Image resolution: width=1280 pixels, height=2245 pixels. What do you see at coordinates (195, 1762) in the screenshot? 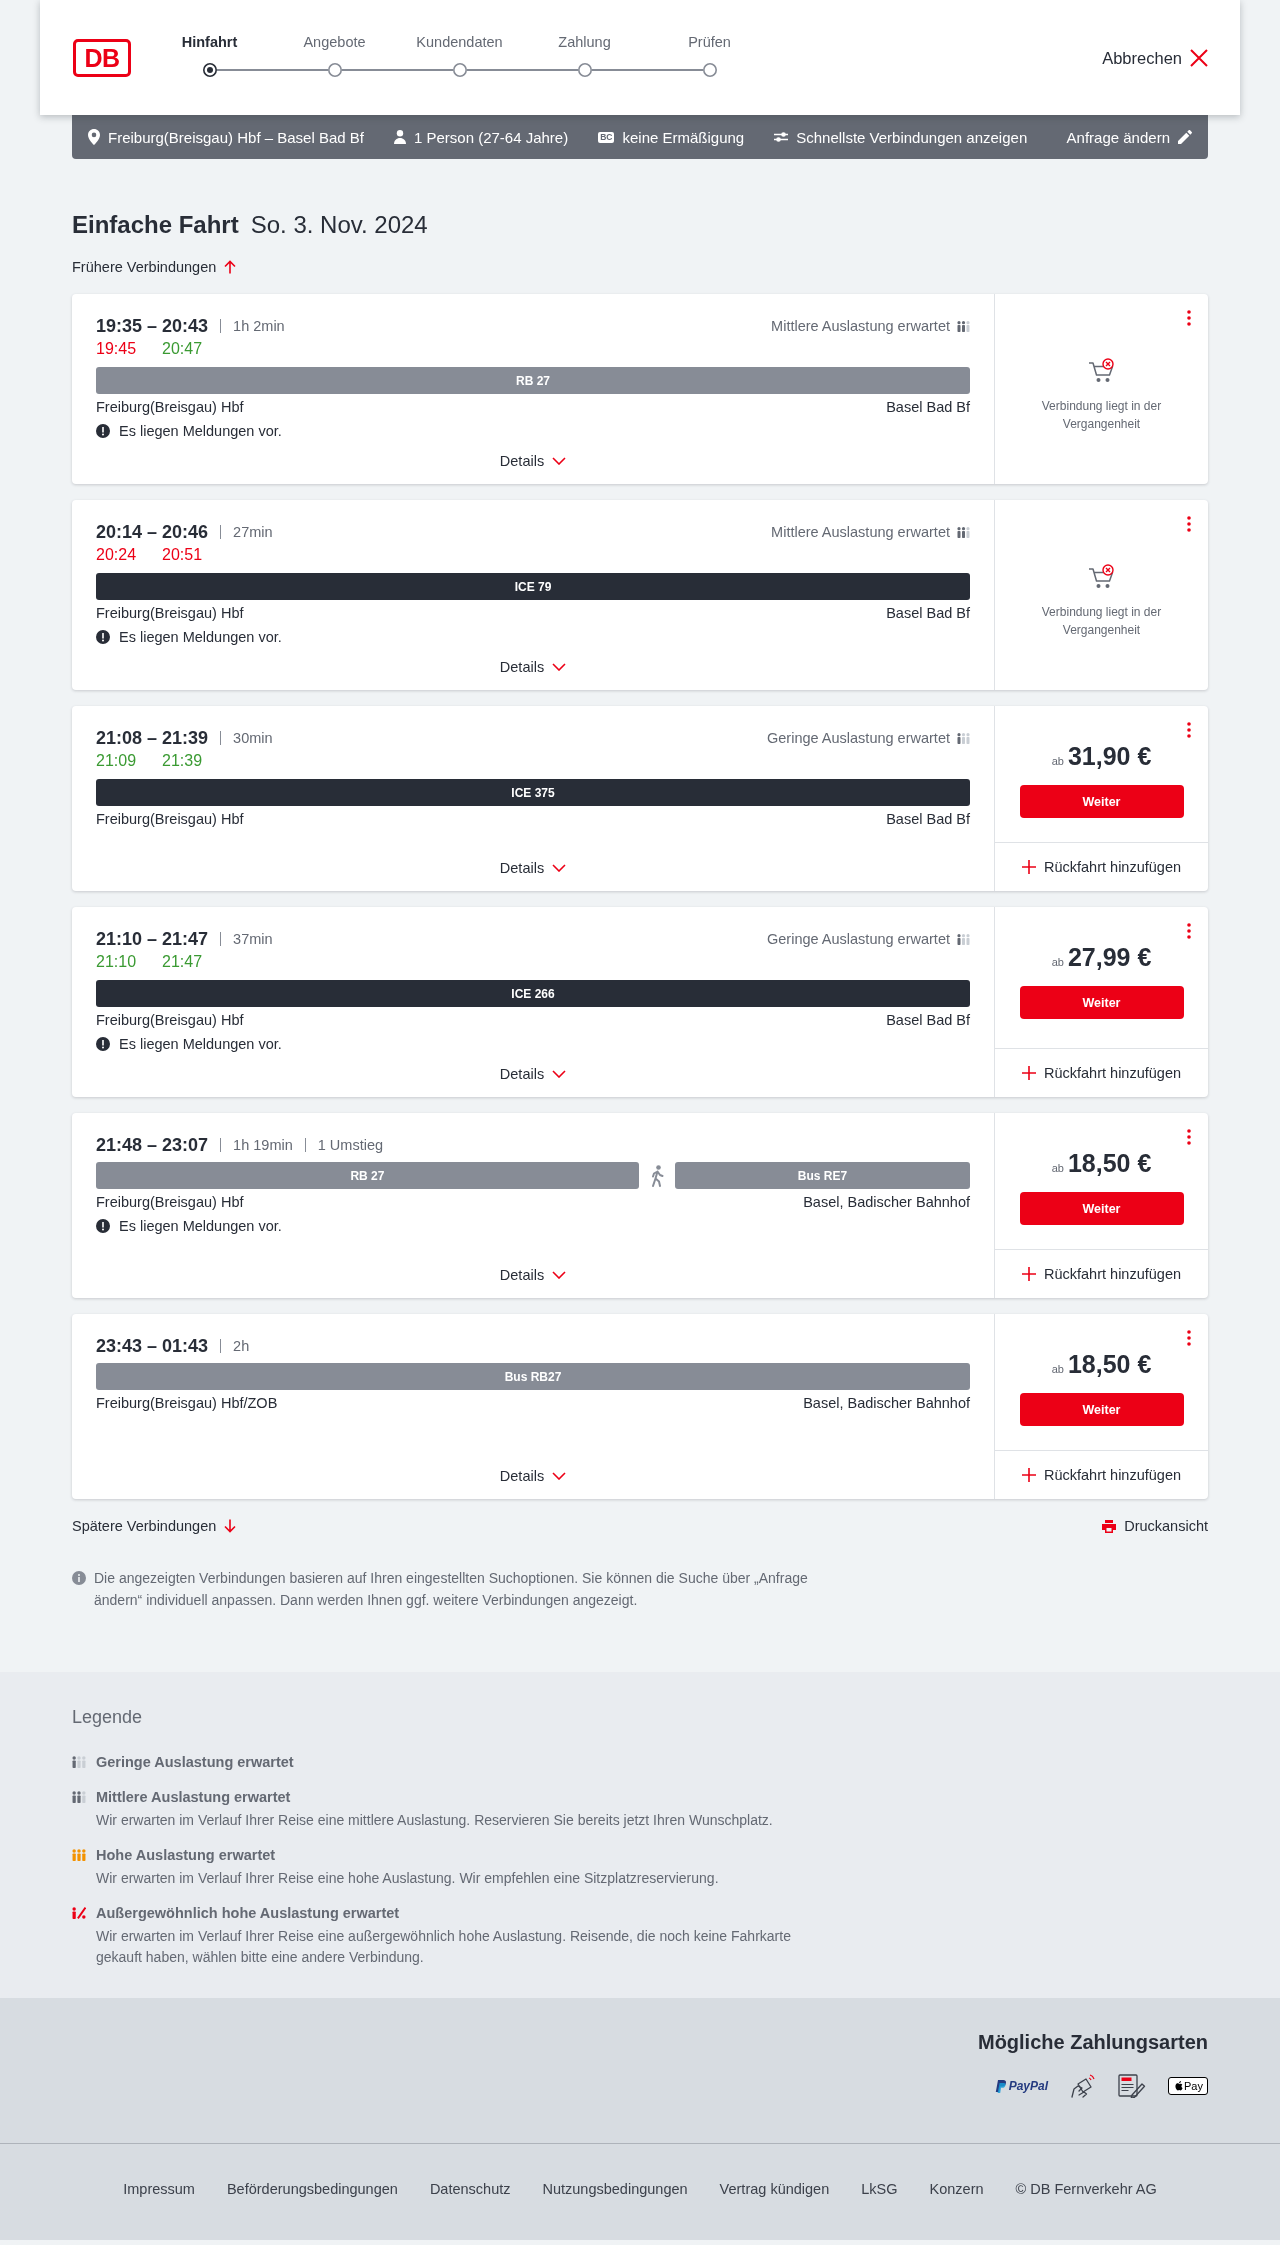
I see `legend-item-title: Geringe Auslastung erwartet` at bounding box center [195, 1762].